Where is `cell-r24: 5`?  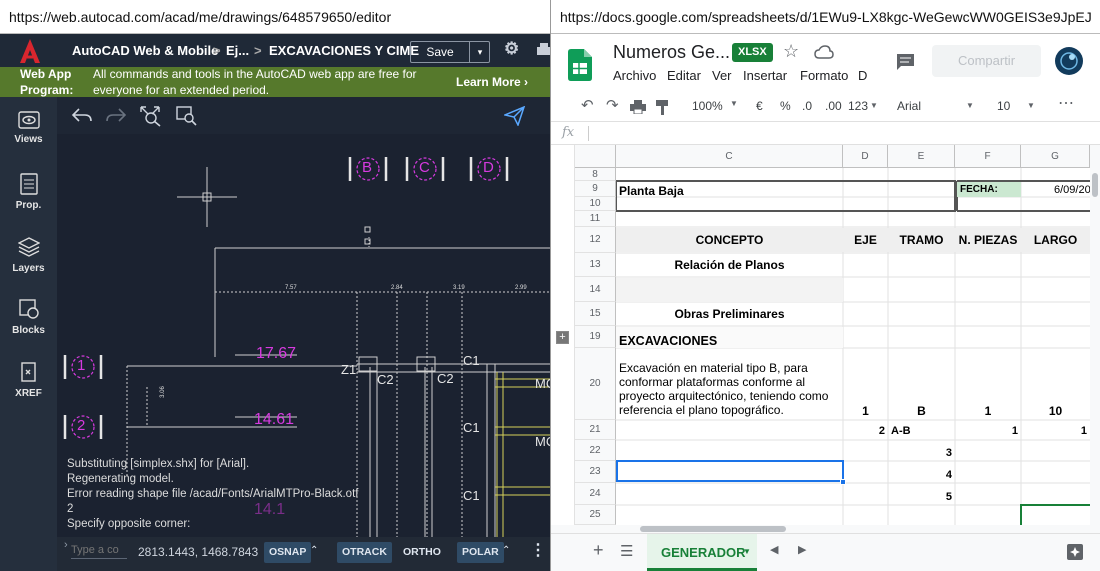 cell-r24: 5 is located at coordinates (920, 497).